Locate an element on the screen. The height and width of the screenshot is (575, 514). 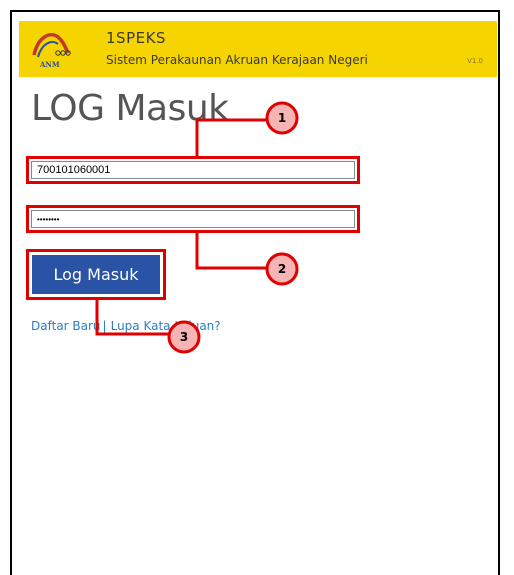
username-value: 700101060001 is located at coordinates (74, 170).